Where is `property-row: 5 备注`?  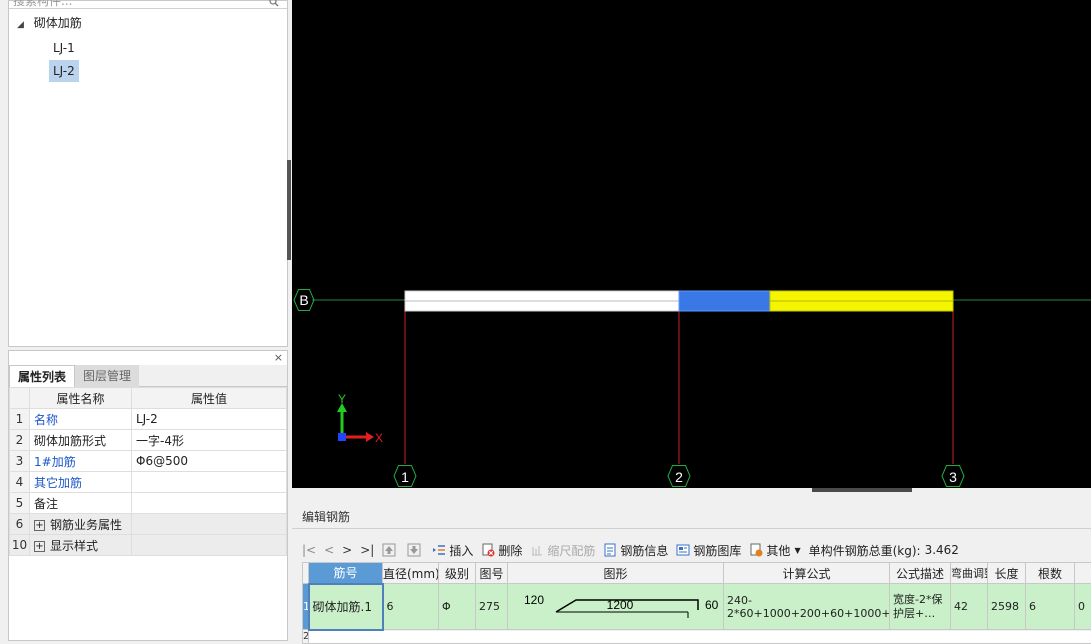
property-row: 5 备注 is located at coordinates (148, 503).